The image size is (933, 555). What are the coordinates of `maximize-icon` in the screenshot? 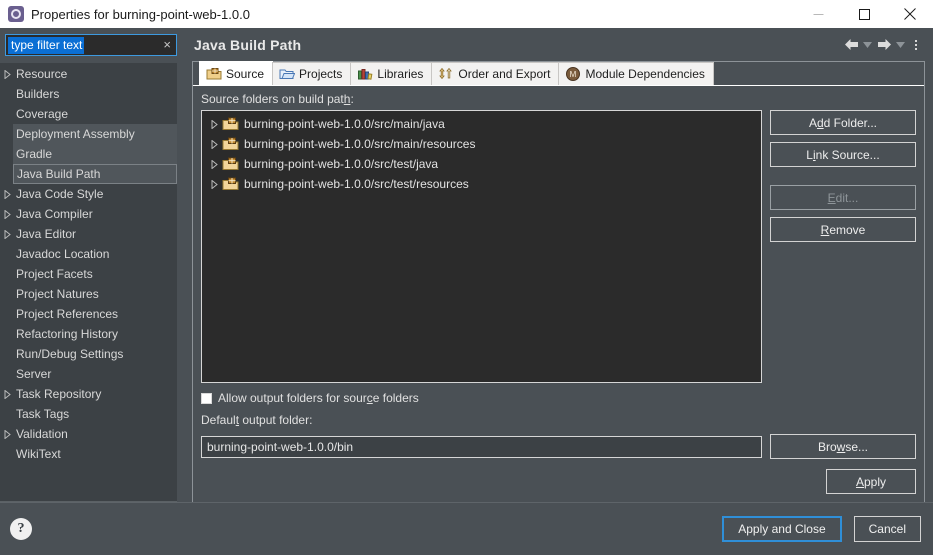 It's located at (864, 14).